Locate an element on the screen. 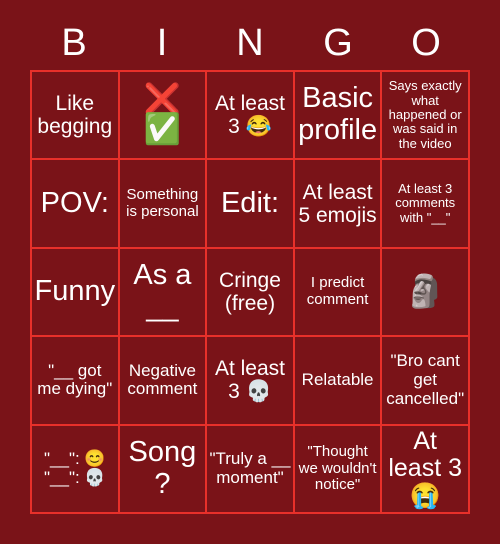  bingo-cell: Something is personal is located at coordinates (163, 204).